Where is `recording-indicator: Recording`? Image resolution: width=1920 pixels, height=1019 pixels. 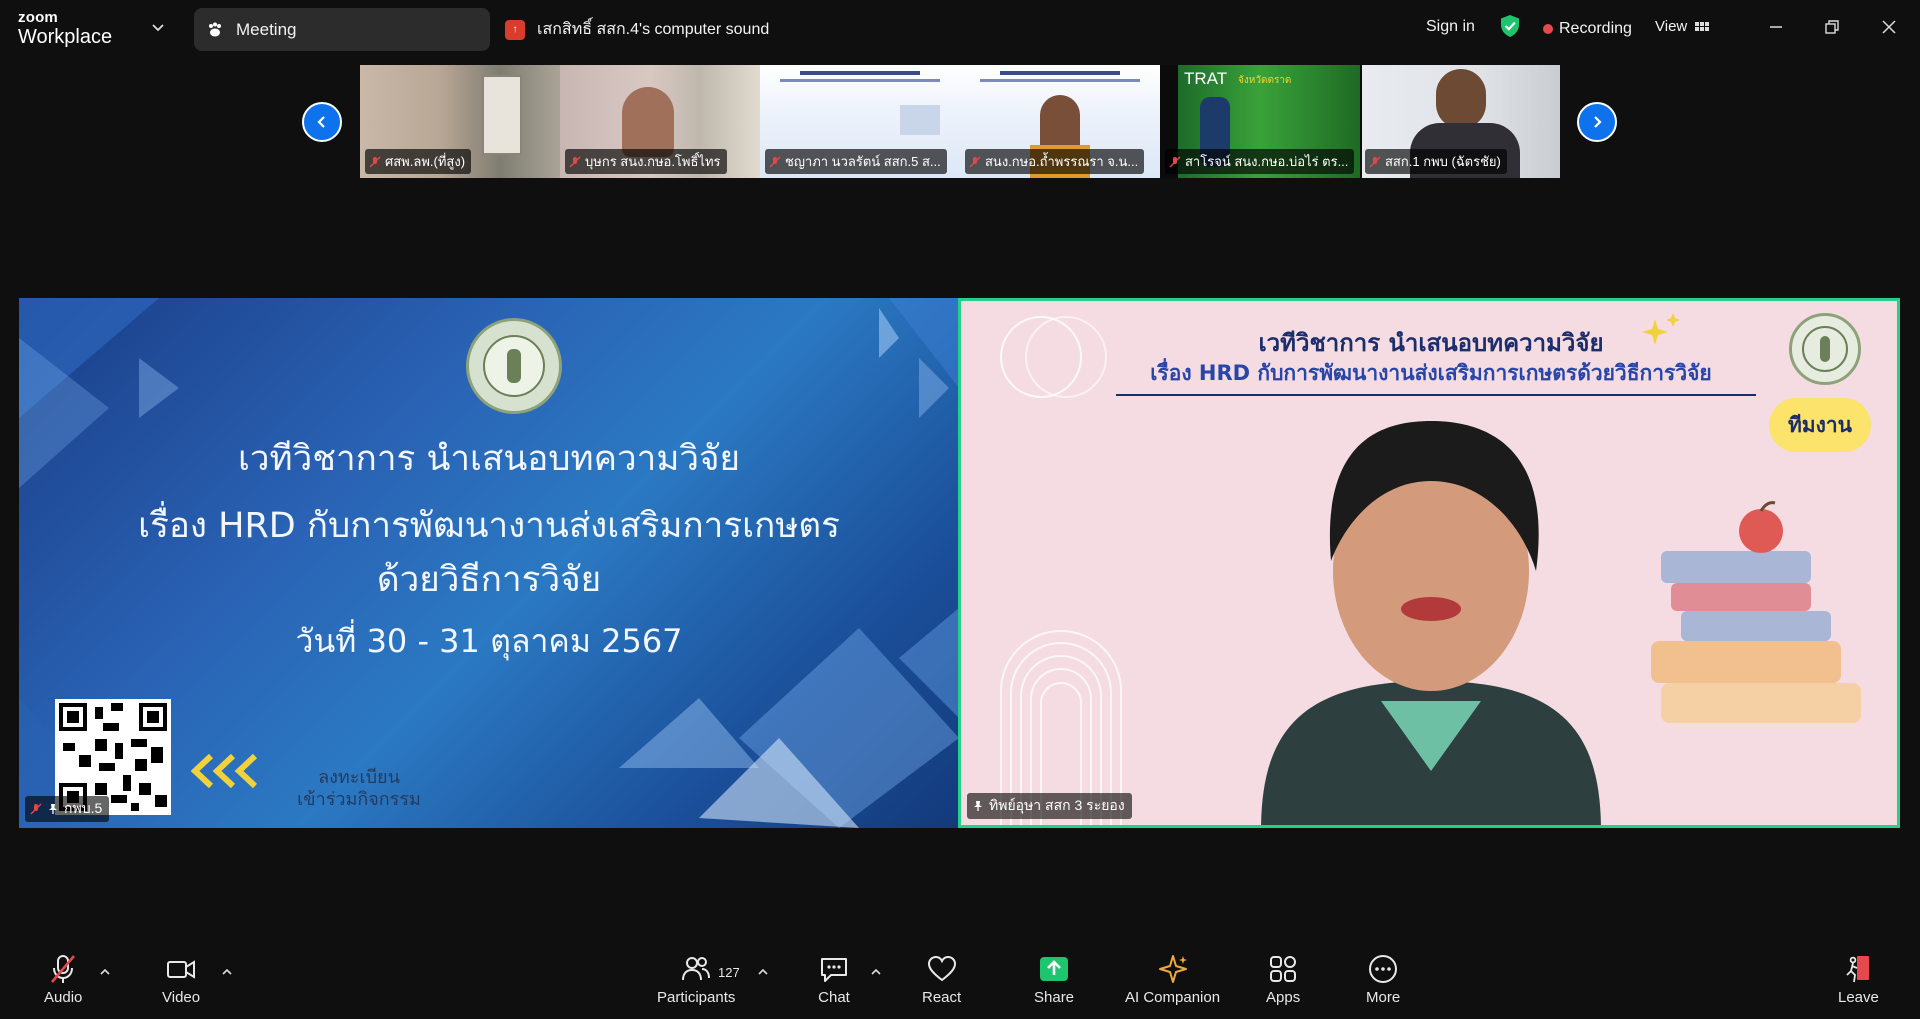 recording-indicator: Recording is located at coordinates (1587, 29).